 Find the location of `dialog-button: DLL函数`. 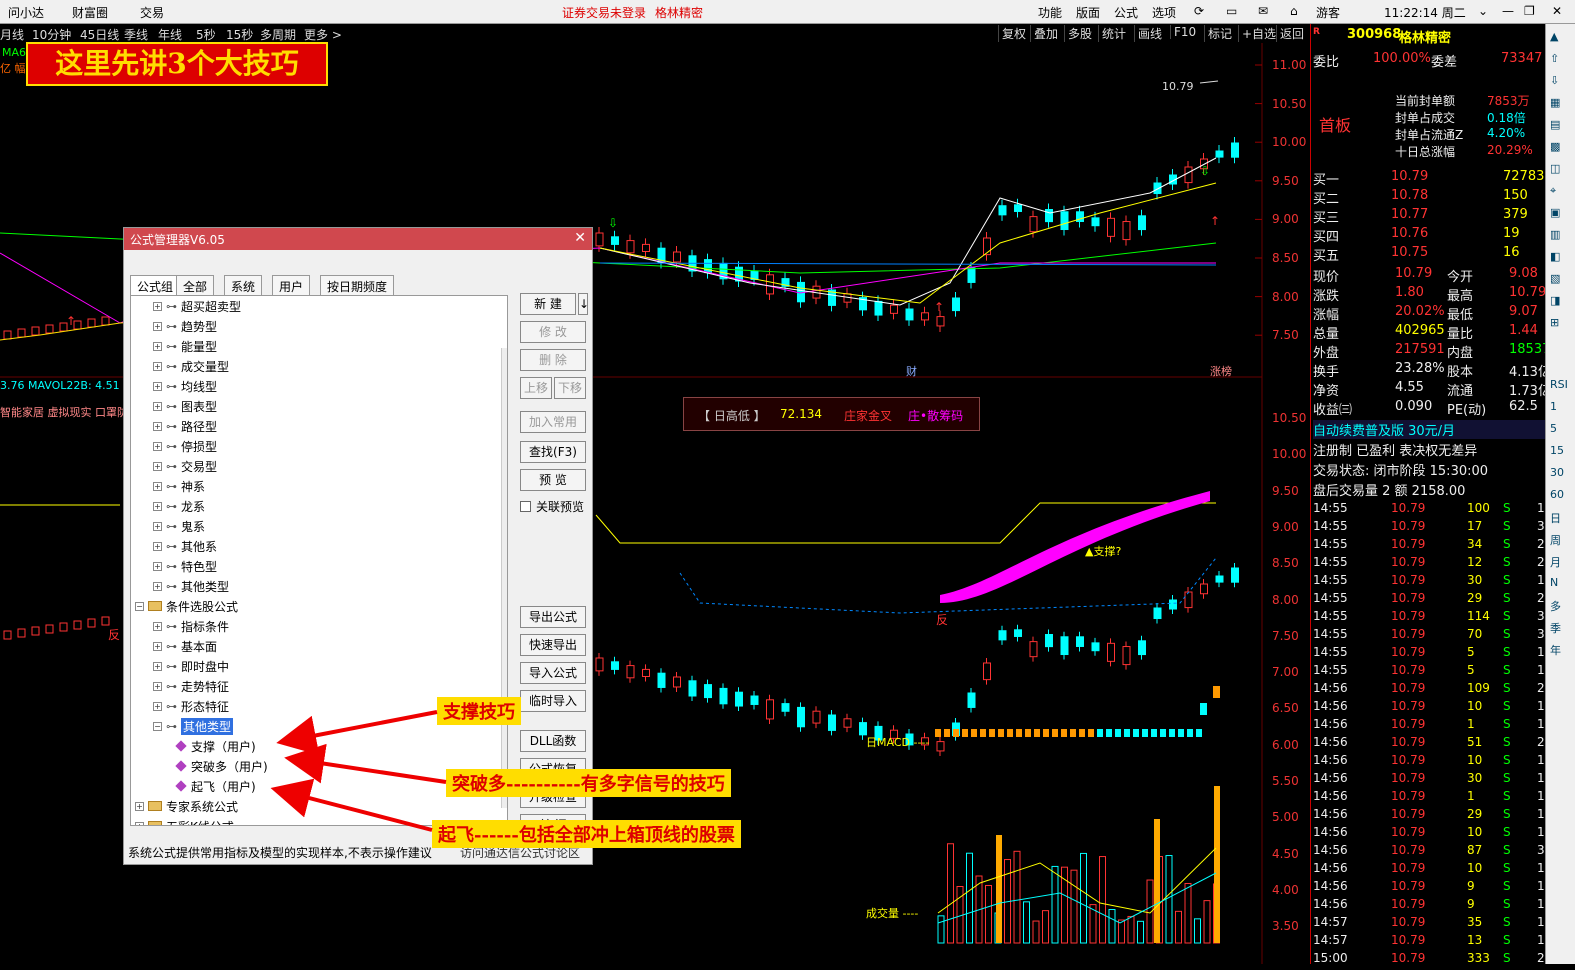

dialog-button: DLL函数 is located at coordinates (553, 741).